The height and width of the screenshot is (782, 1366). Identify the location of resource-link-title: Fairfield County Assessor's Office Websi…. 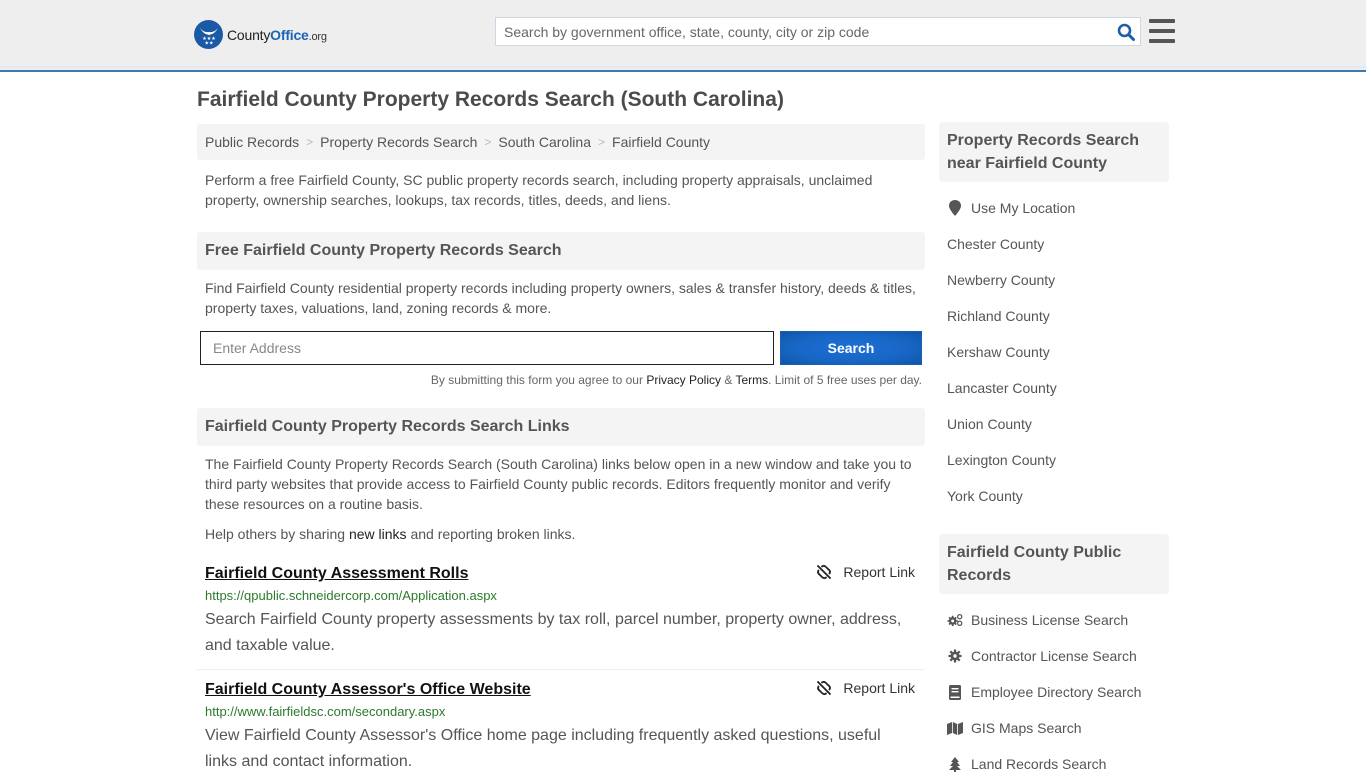
(368, 690).